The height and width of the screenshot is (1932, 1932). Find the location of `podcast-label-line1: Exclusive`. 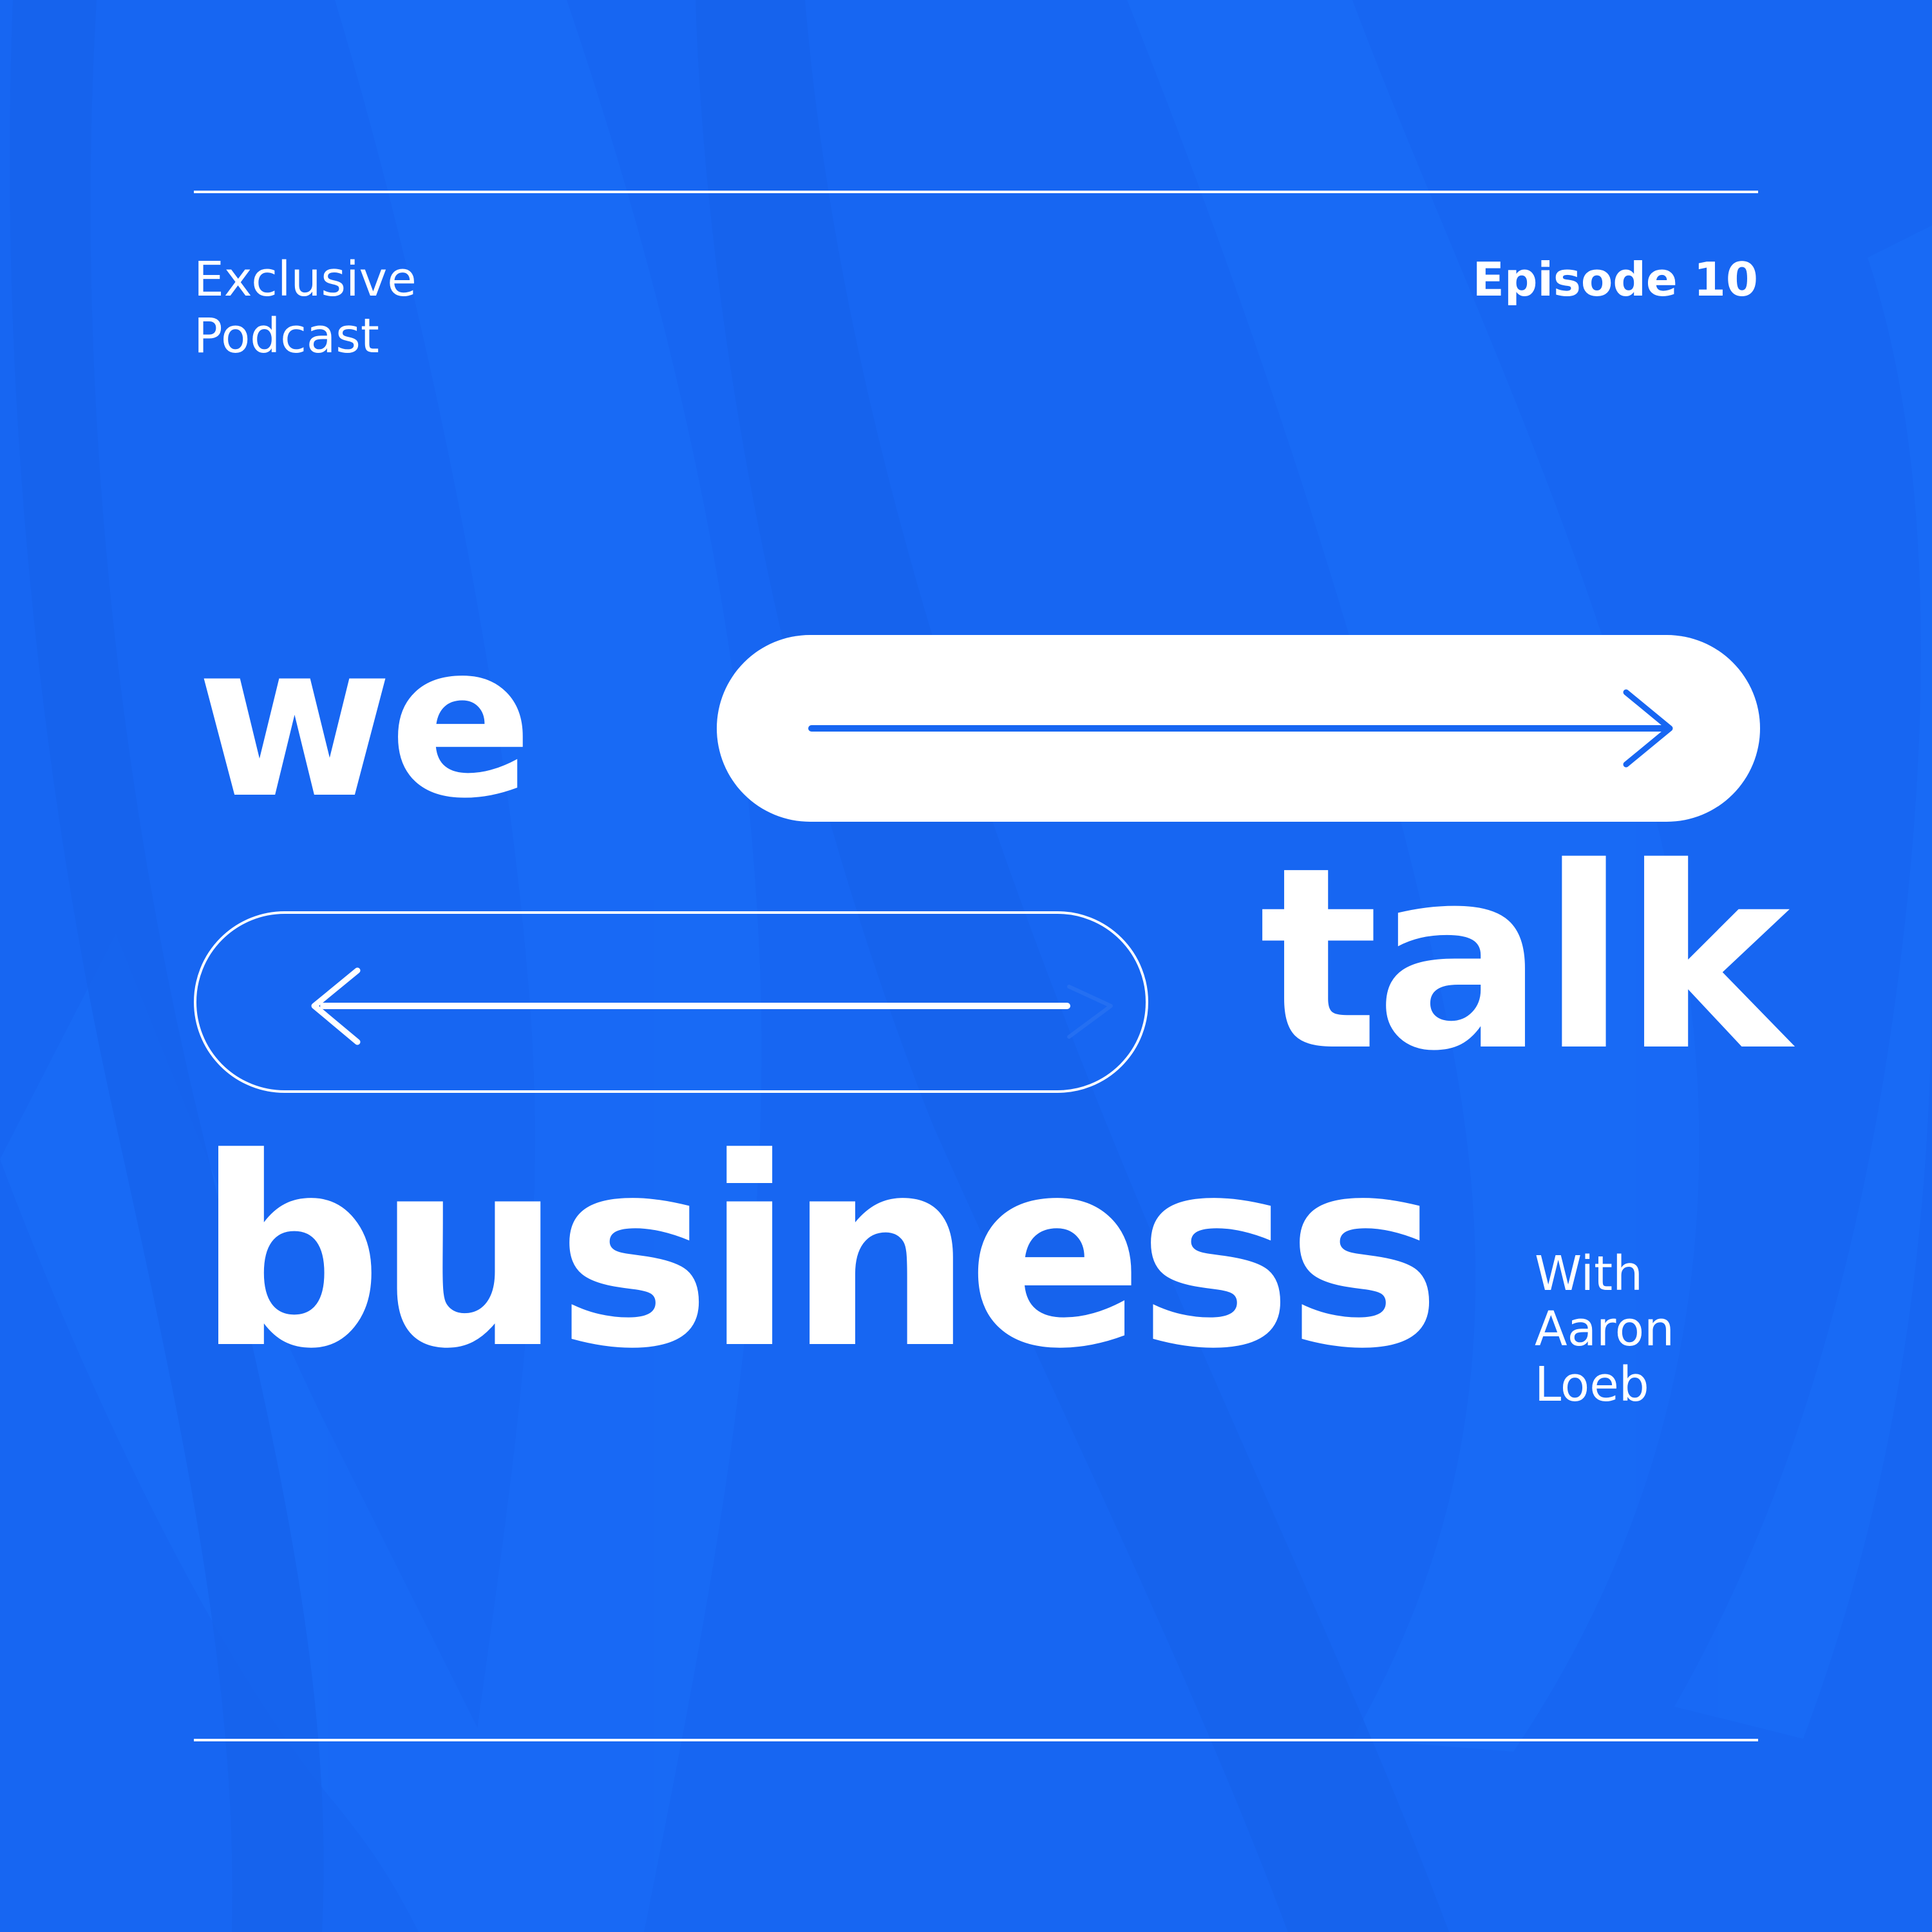

podcast-label-line1: Exclusive is located at coordinates (305, 279).